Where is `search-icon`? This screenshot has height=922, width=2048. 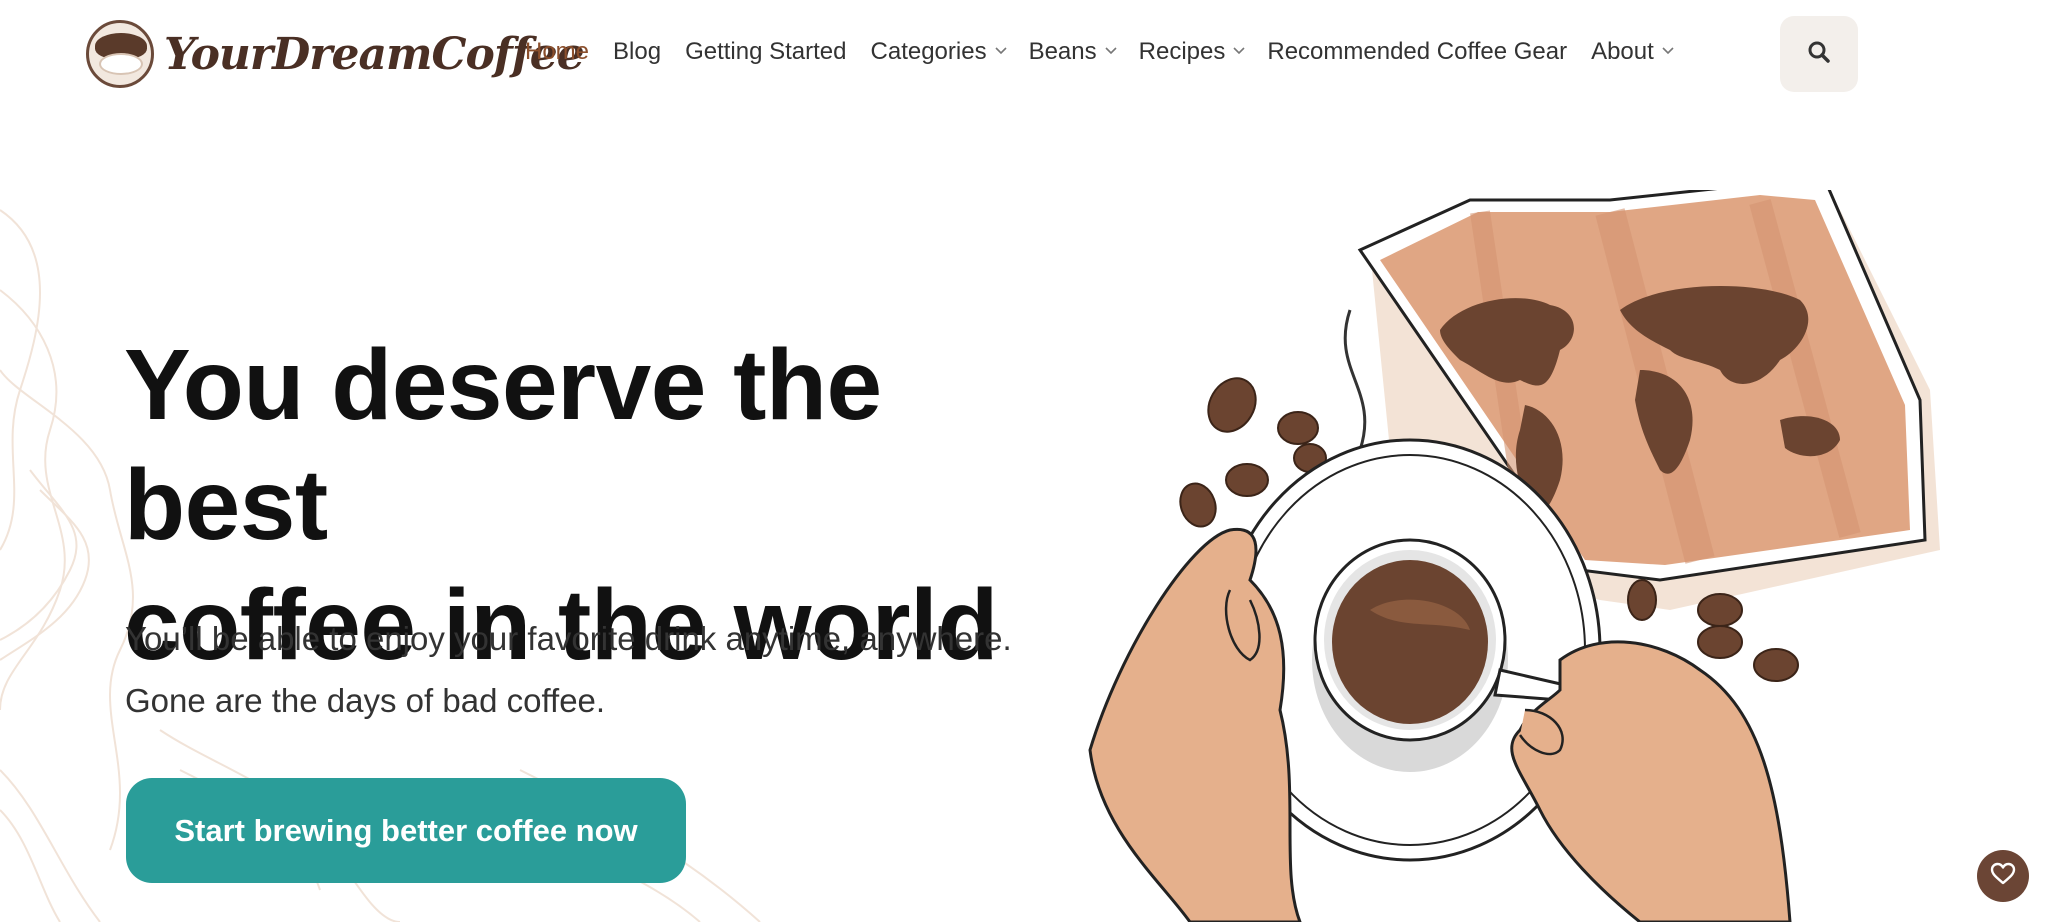 search-icon is located at coordinates (1819, 54).